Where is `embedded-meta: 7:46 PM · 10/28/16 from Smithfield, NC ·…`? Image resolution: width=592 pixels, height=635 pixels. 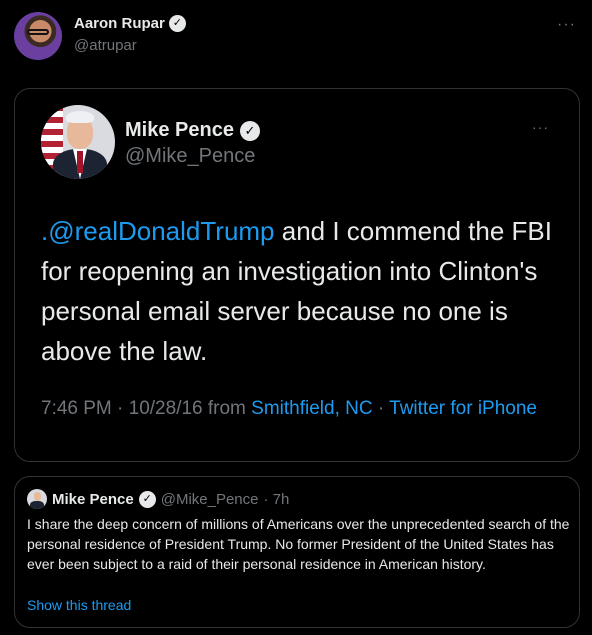 embedded-meta: 7:46 PM · 10/28/16 from Smithfield, NC ·… is located at coordinates (301, 409).